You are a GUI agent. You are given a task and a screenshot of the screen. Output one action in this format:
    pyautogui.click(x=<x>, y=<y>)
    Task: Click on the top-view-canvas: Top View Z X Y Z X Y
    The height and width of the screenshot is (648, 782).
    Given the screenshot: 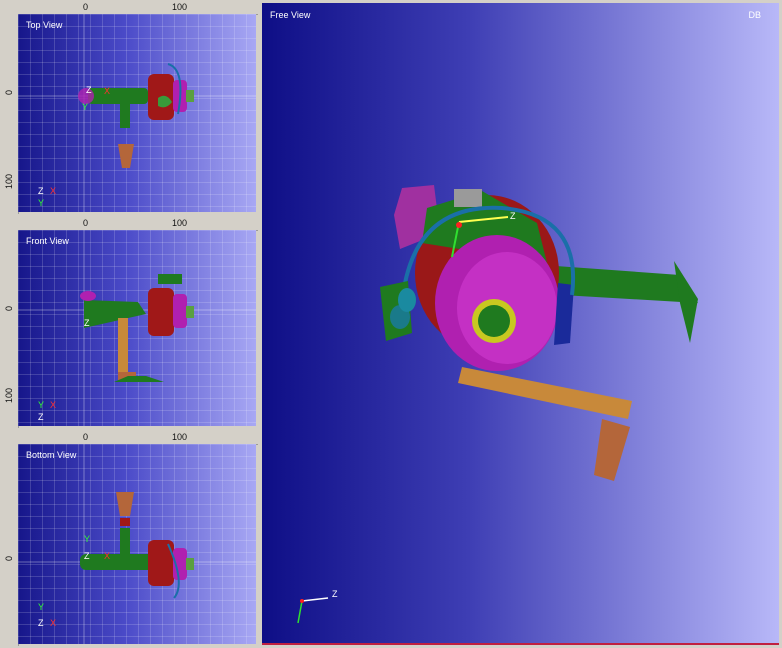 What is the action you would take?
    pyautogui.click(x=137, y=113)
    